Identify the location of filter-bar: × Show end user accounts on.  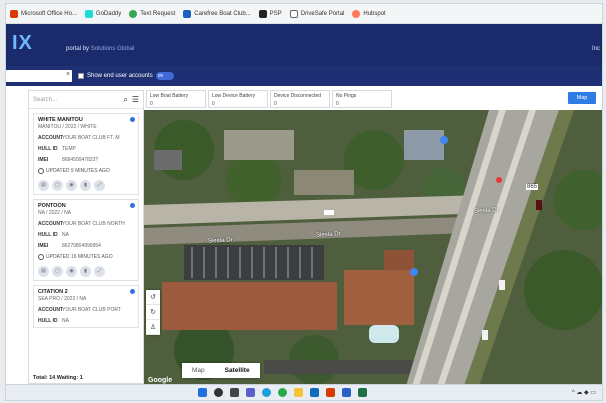
(304, 76).